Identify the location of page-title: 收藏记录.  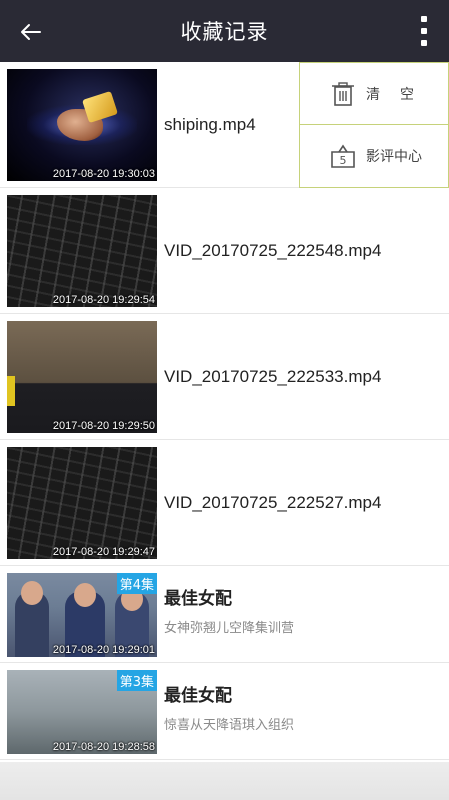
(224, 32).